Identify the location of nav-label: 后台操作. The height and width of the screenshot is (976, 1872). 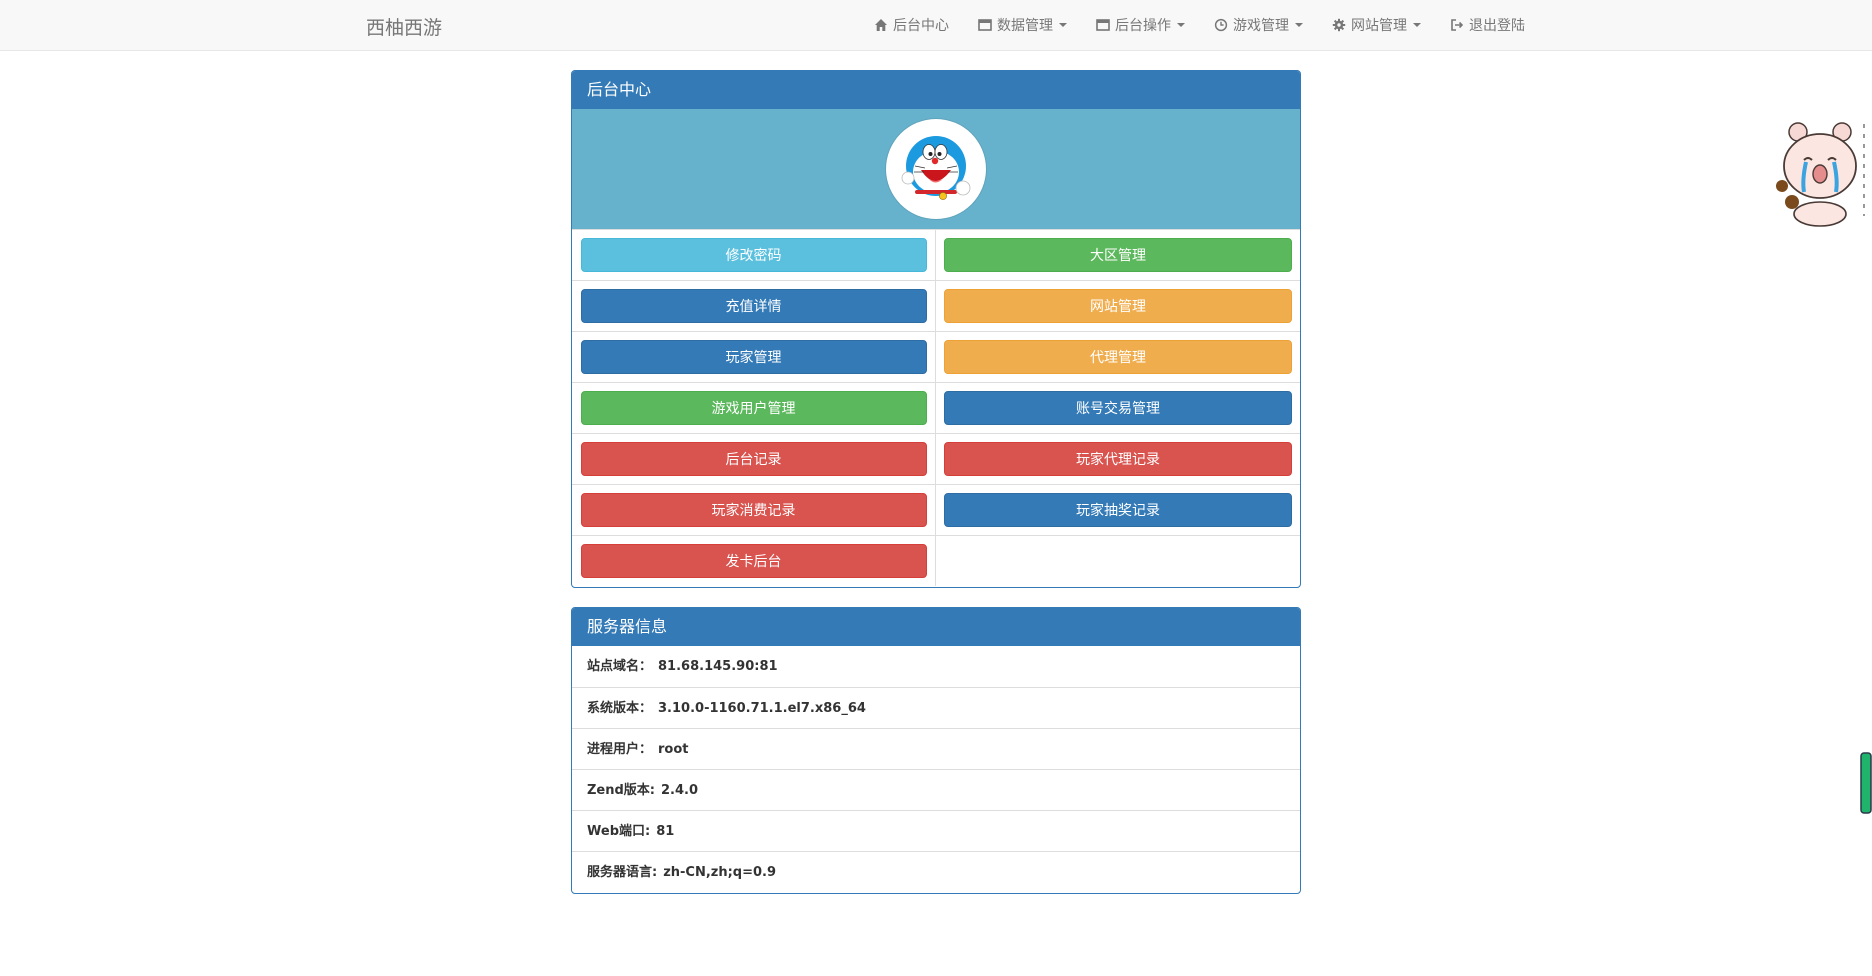
(1143, 26).